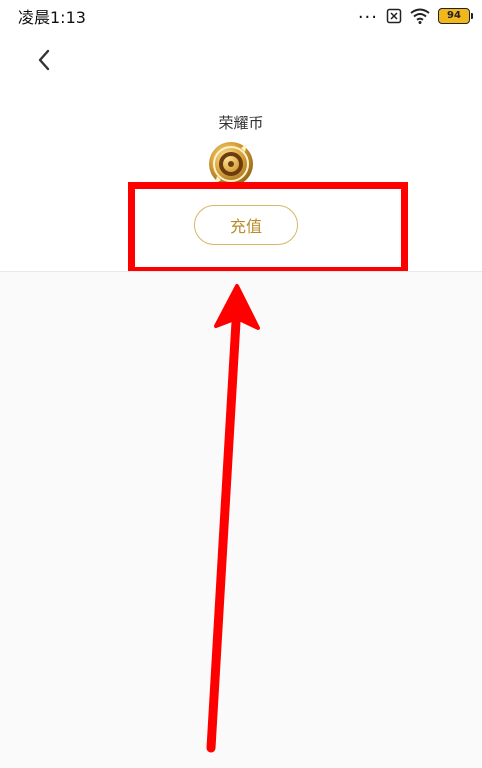 This screenshot has height=768, width=482. What do you see at coordinates (241, 123) in the screenshot?
I see `page-title: 荣耀币` at bounding box center [241, 123].